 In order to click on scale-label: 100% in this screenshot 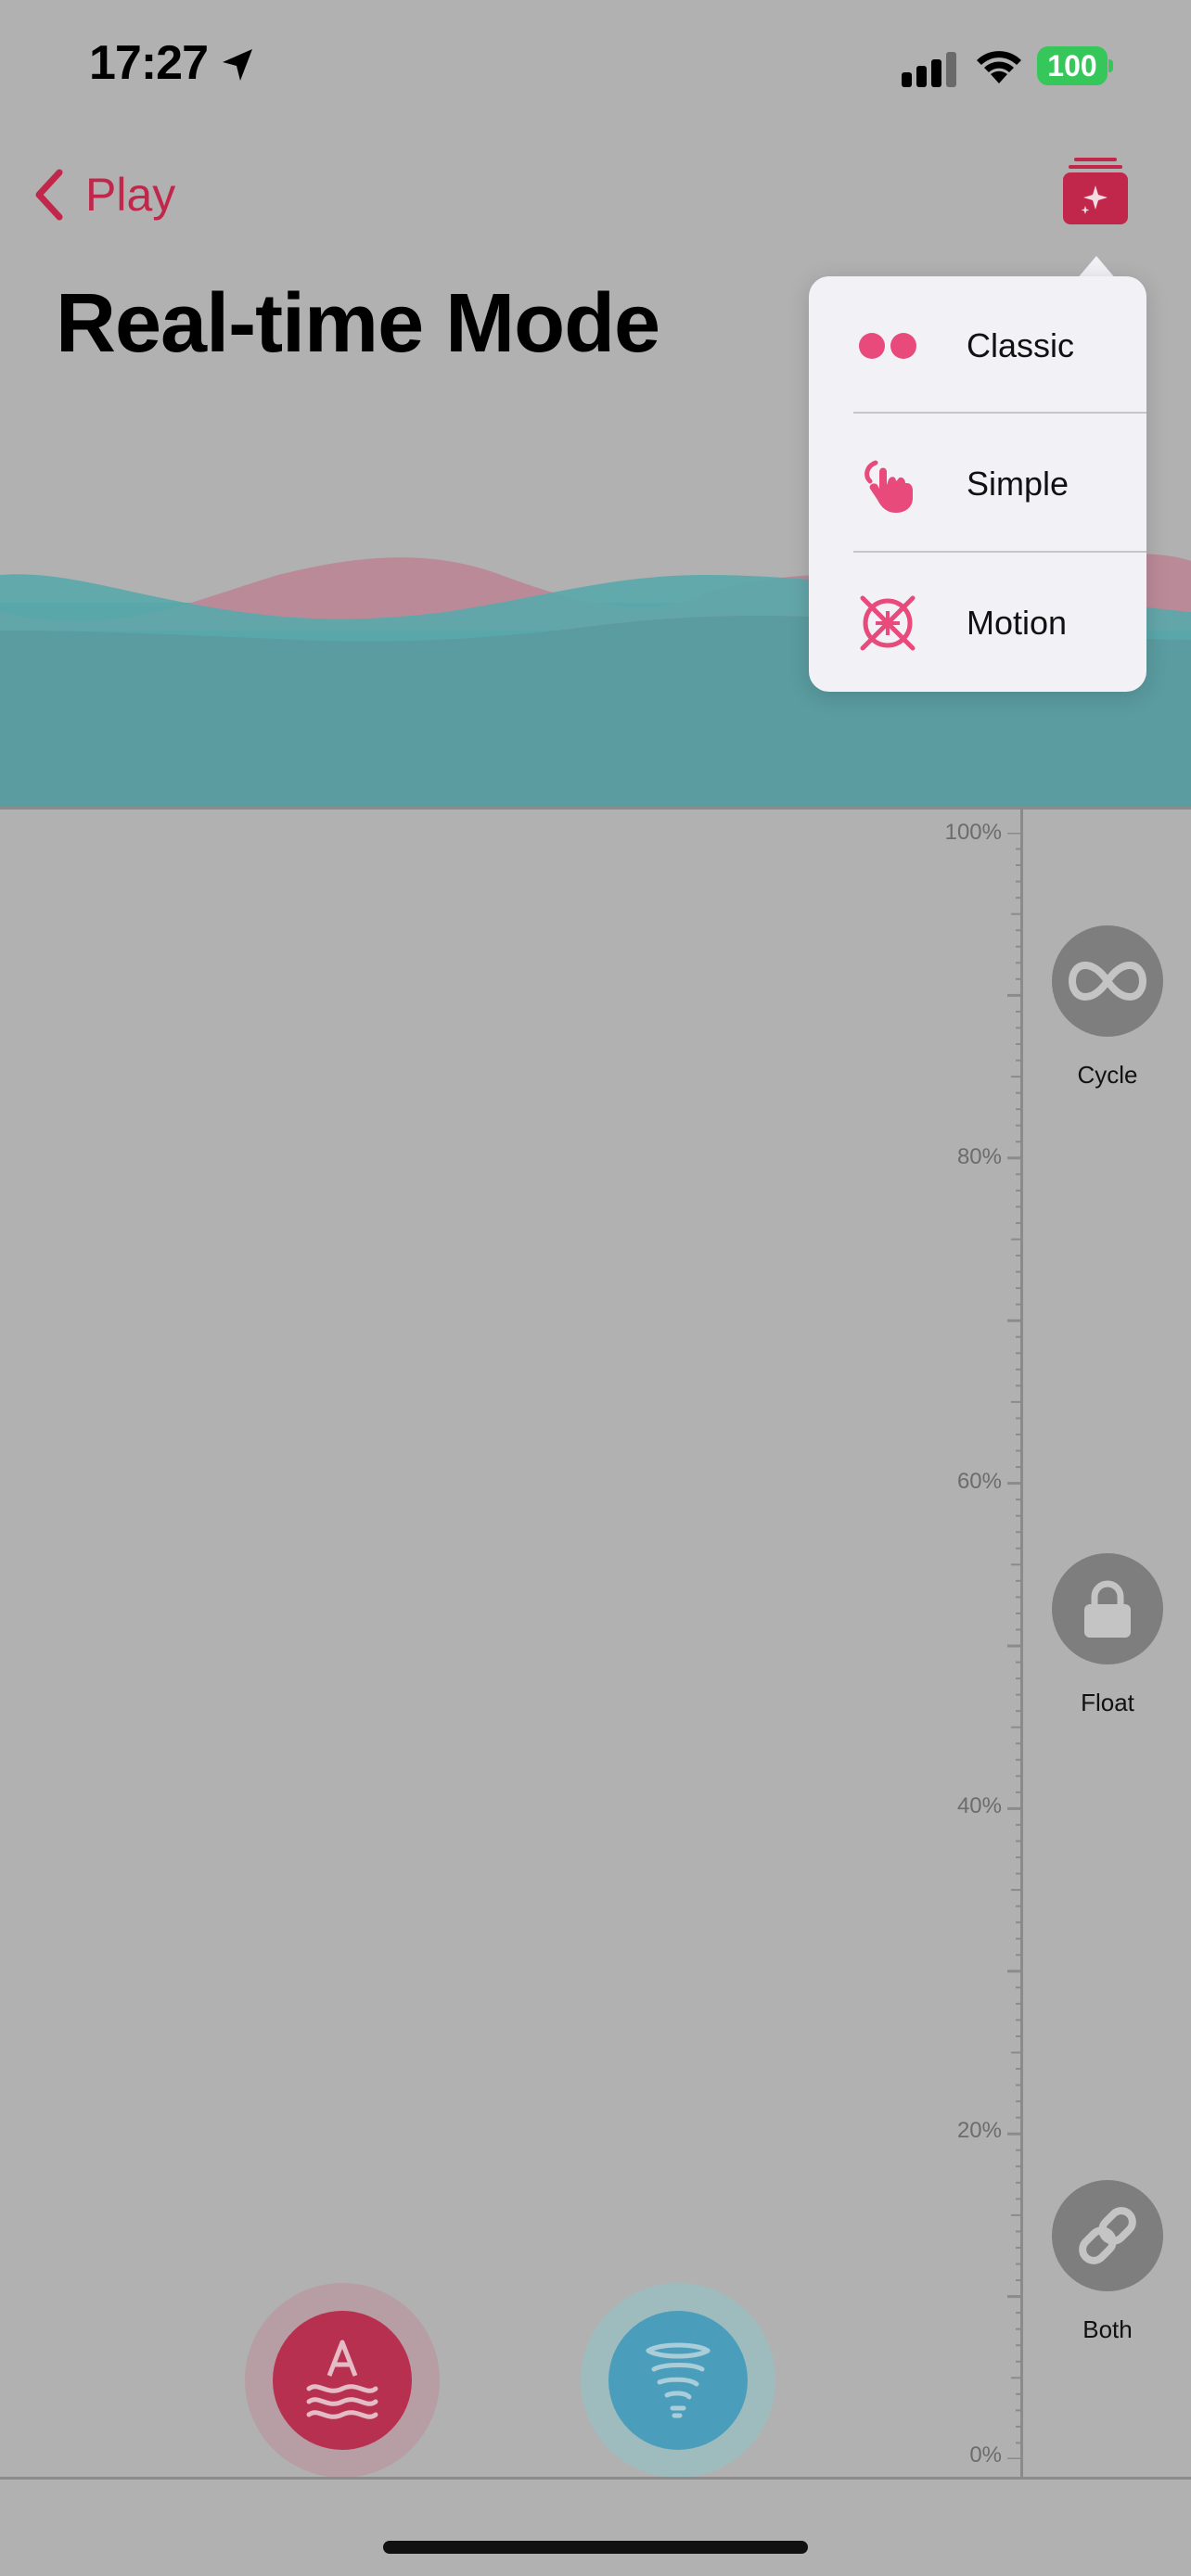, I will do `click(973, 833)`.